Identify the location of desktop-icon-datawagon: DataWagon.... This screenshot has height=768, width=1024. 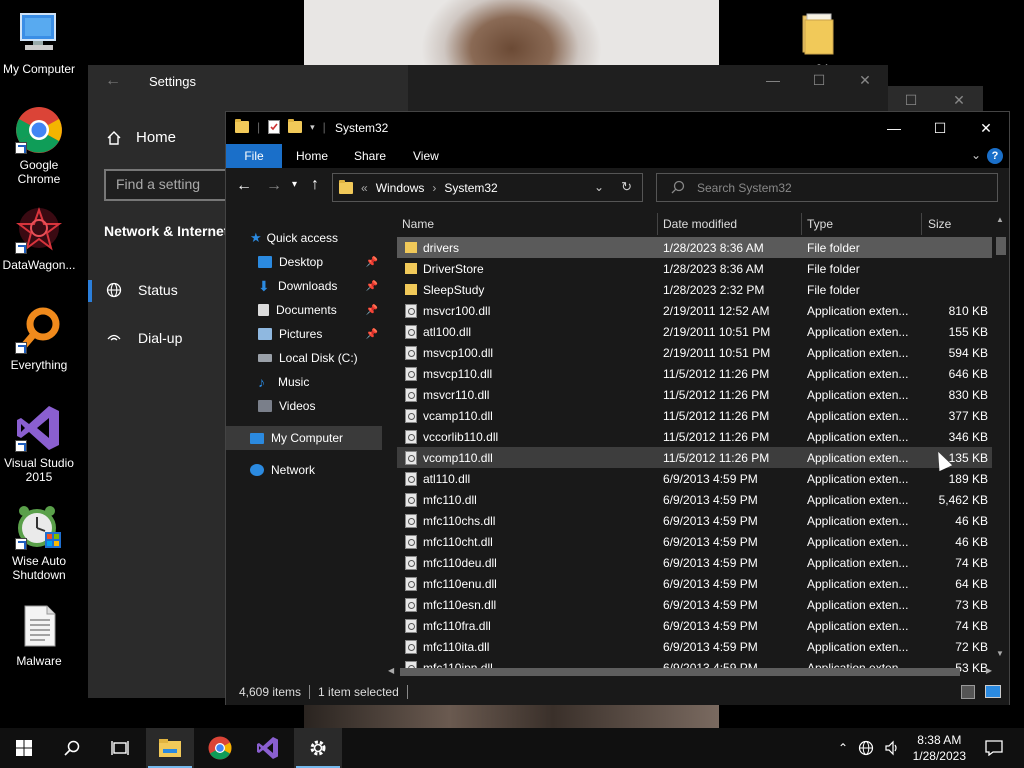
(39, 239).